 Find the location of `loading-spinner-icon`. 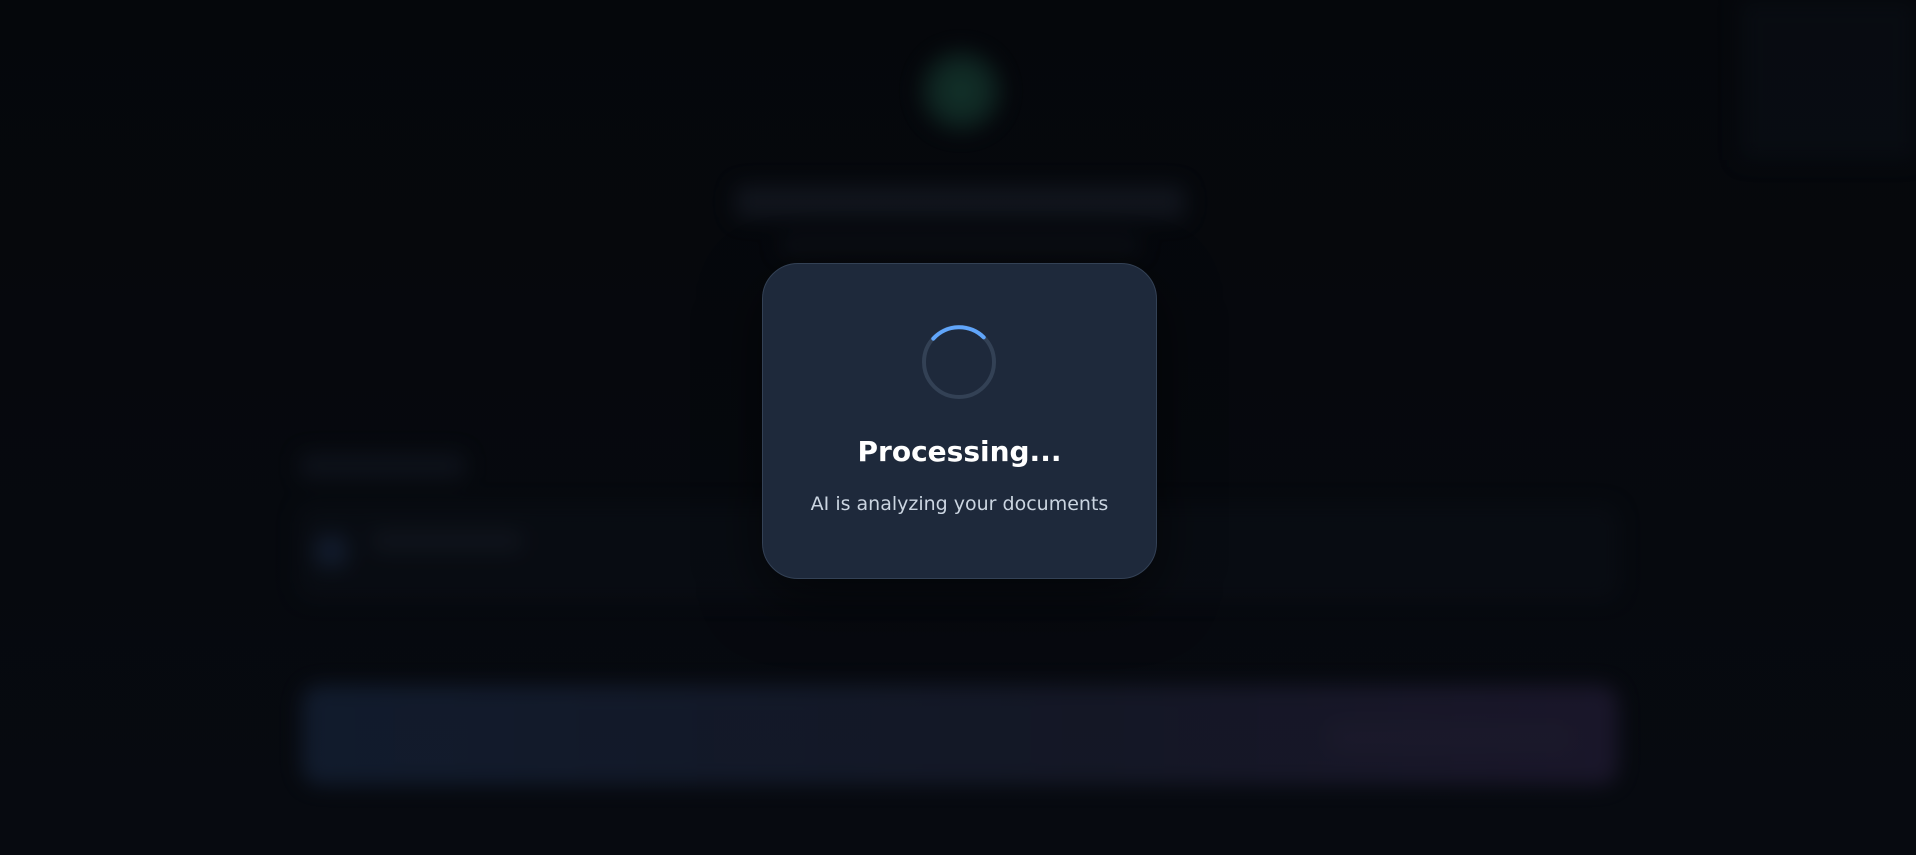

loading-spinner-icon is located at coordinates (959, 362).